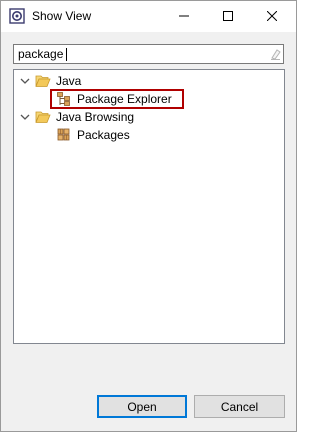 Image resolution: width=320 pixels, height=432 pixels. What do you see at coordinates (239, 406) in the screenshot?
I see `cancel-button: Cancel` at bounding box center [239, 406].